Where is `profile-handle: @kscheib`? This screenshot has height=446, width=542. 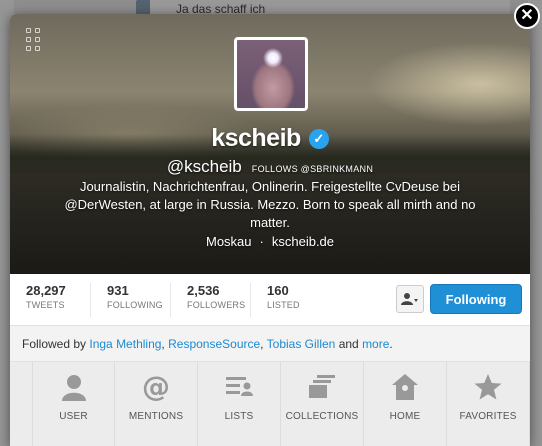
profile-handle: @kscheib is located at coordinates (204, 166).